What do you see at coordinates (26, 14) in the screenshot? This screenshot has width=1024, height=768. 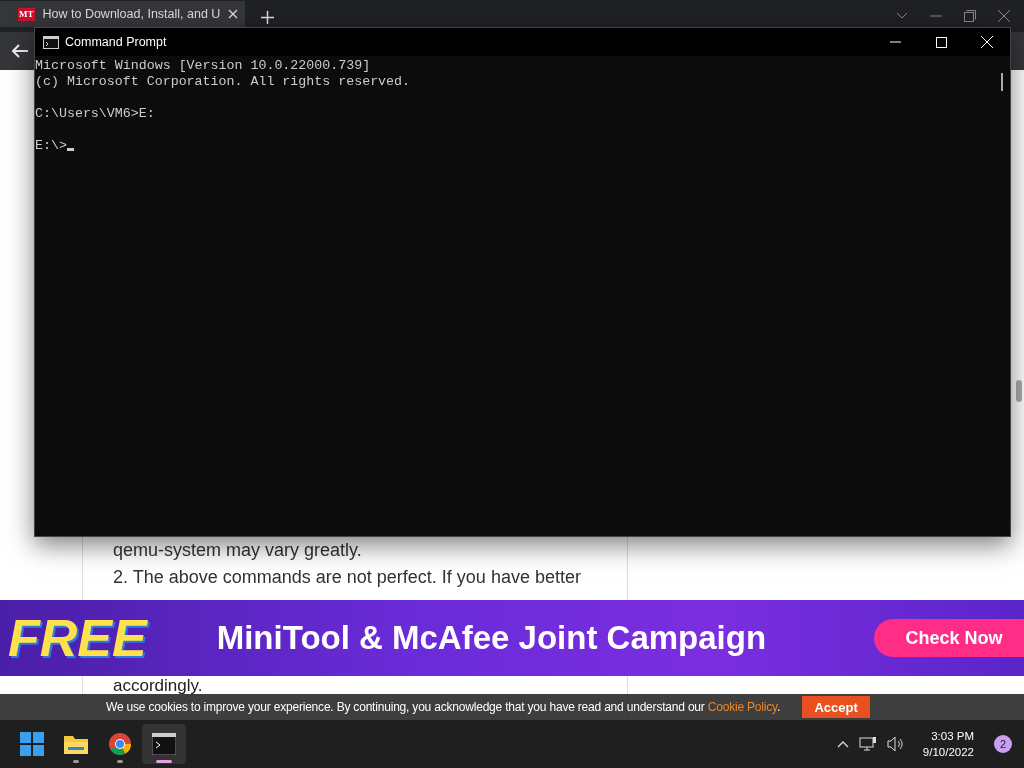 I see `site-favicon: MT` at bounding box center [26, 14].